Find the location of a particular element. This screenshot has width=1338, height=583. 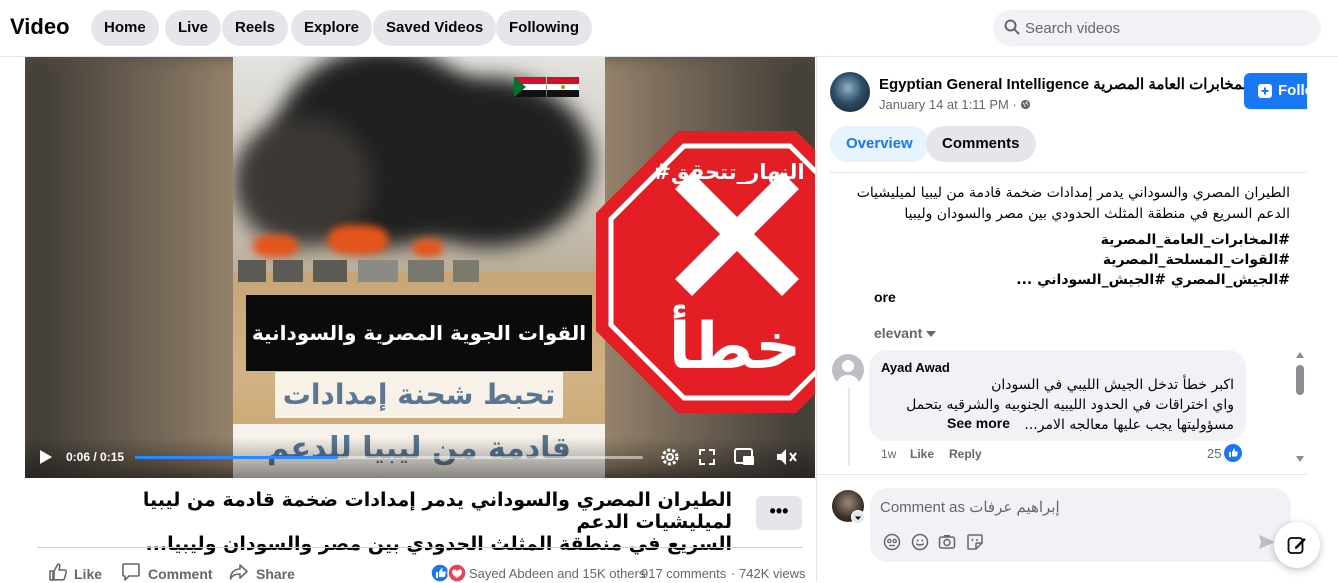

thread-line is located at coordinates (849, 427).